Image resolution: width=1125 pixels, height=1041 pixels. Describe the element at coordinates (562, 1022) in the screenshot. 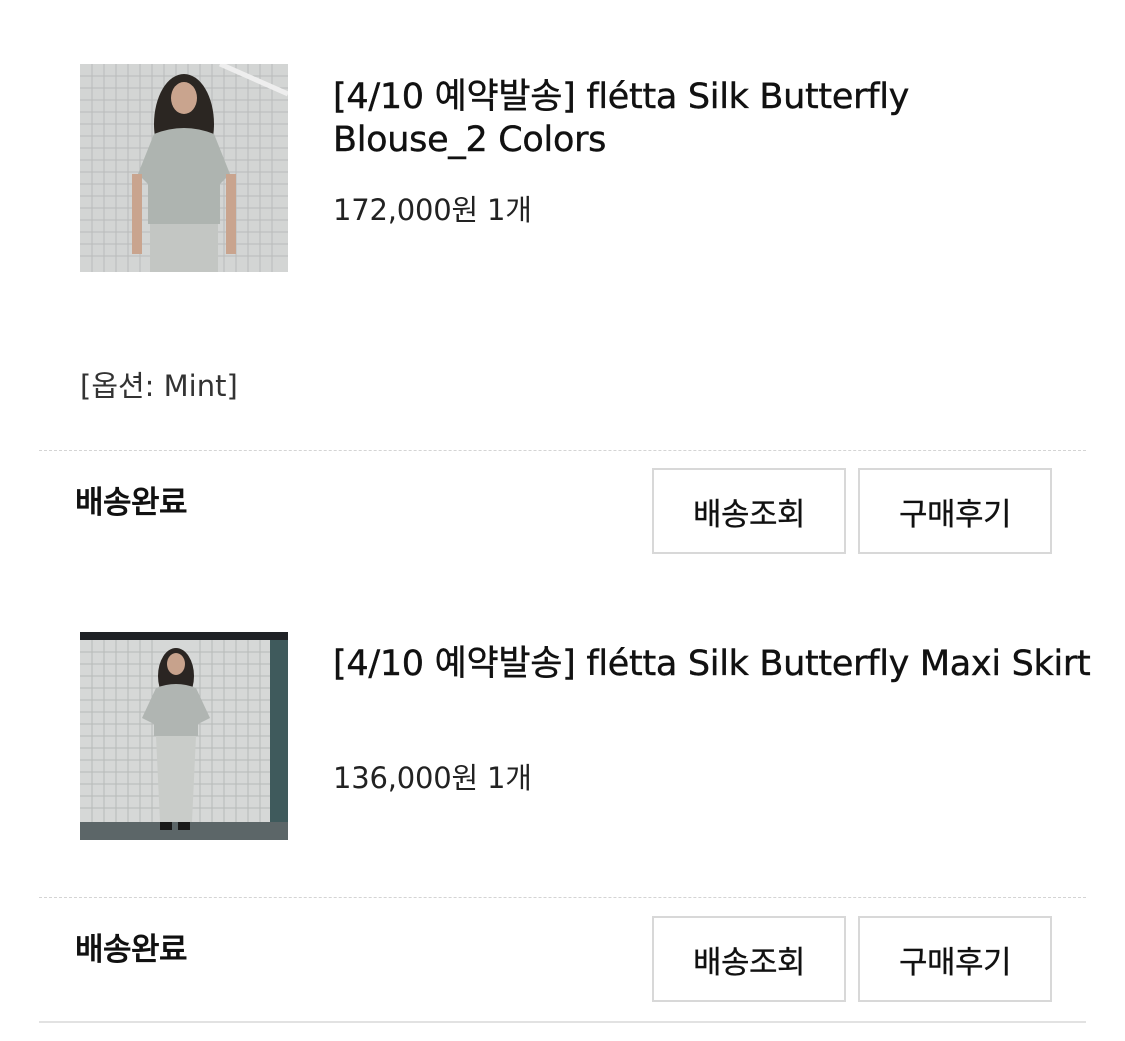

I see `list-bottom-border` at that location.